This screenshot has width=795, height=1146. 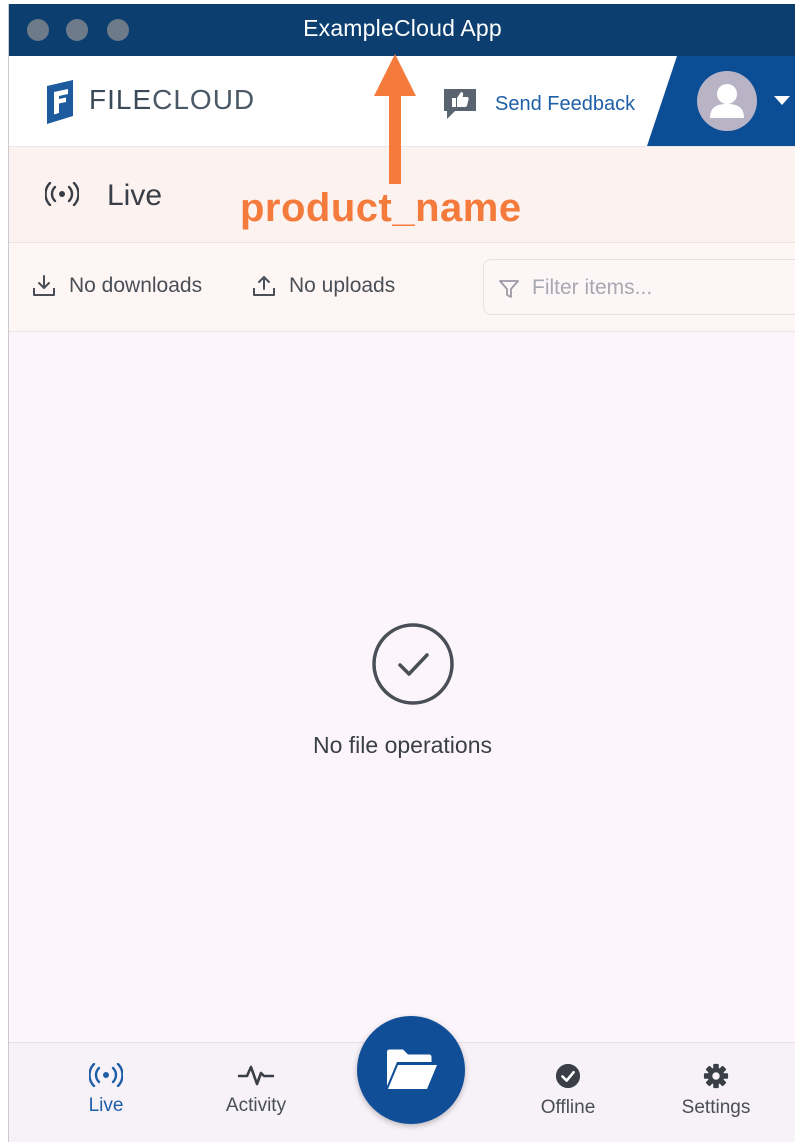 I want to click on annotation-arrow-icon, so click(x=395, y=119).